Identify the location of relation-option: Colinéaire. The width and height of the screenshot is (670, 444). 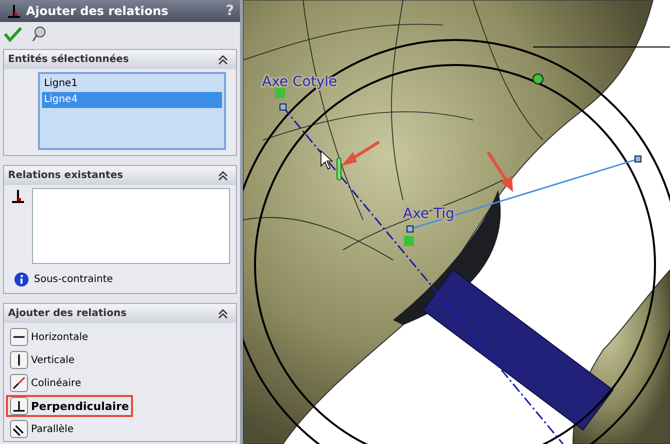
(46, 383).